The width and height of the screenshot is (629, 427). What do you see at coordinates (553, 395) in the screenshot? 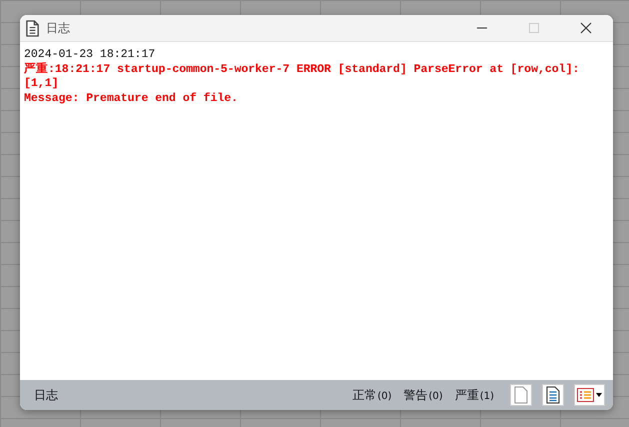
I see `text-page-button` at bounding box center [553, 395].